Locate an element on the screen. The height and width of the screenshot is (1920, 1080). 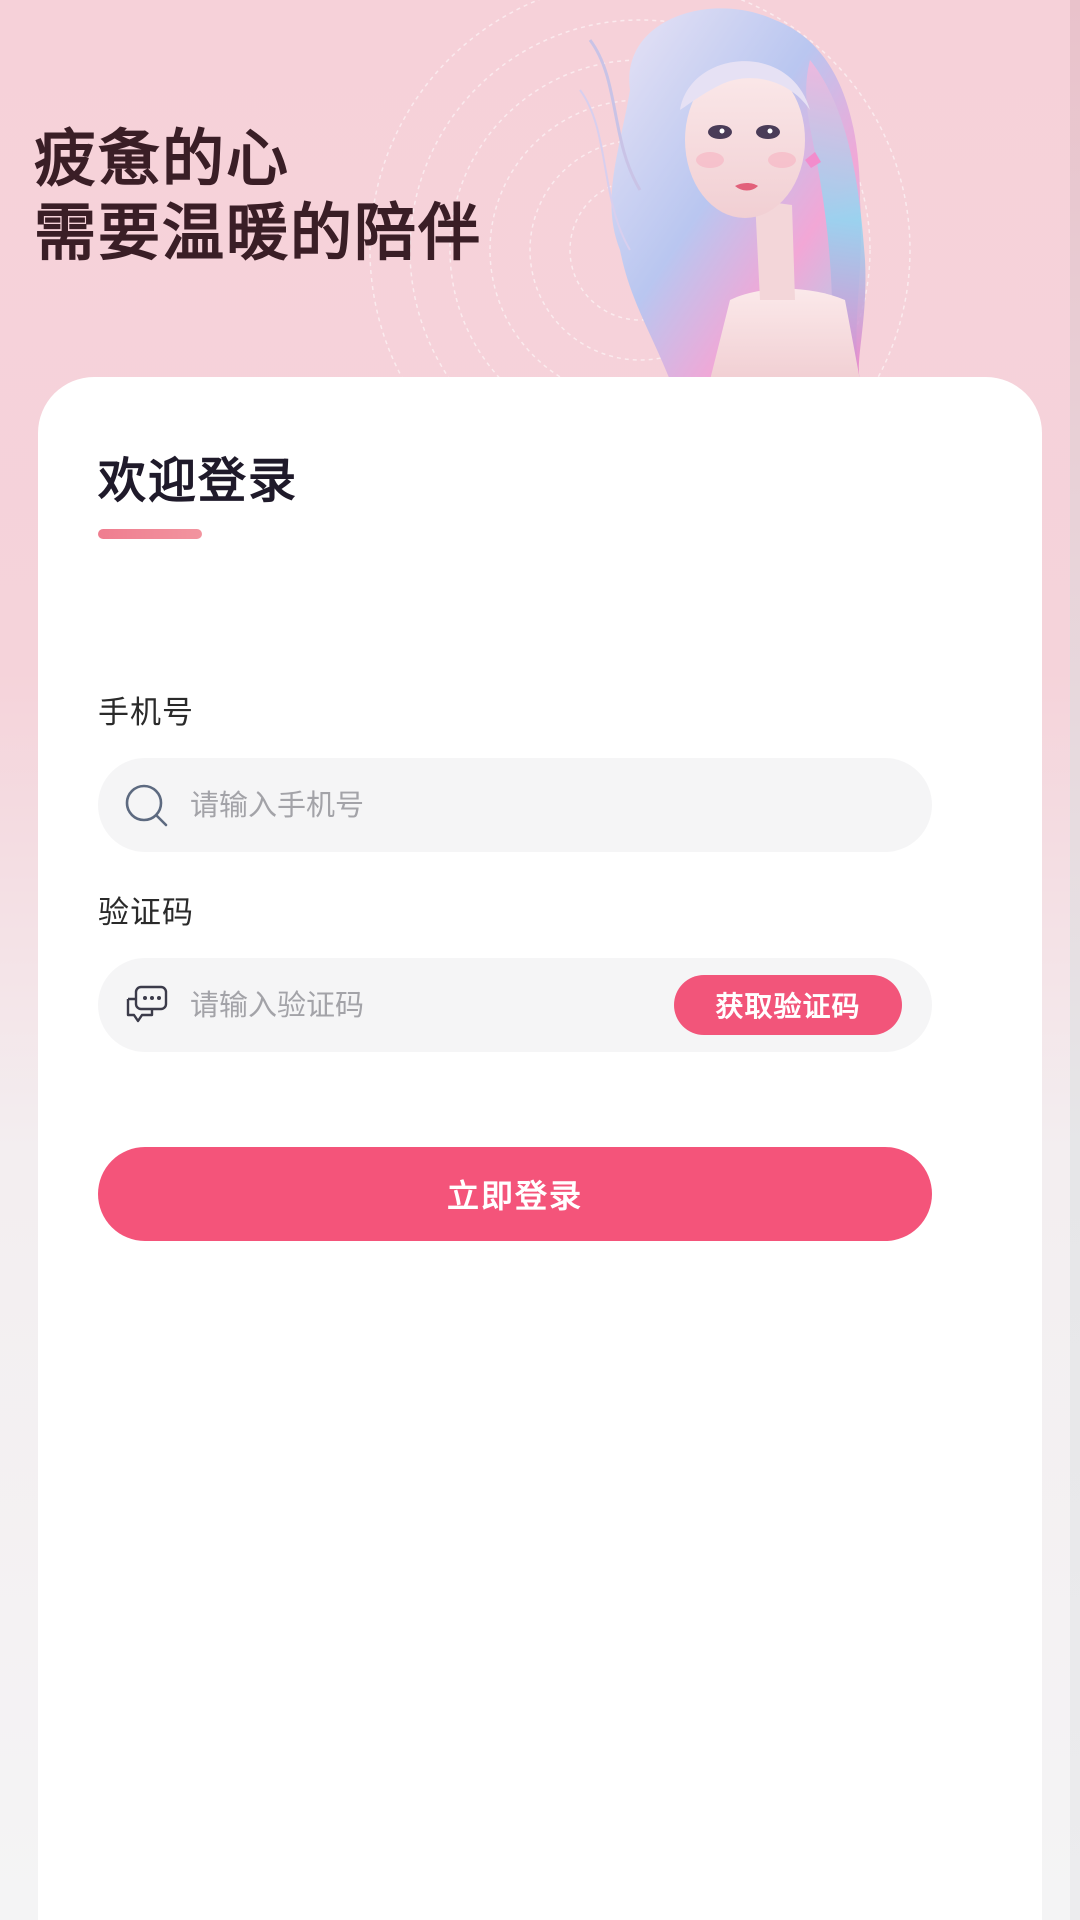
right-edge-rail is located at coordinates (1075, 960).